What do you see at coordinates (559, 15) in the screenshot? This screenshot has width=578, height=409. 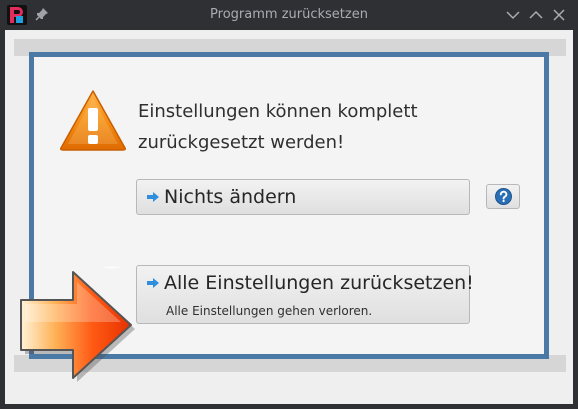 I see `close-icon` at bounding box center [559, 15].